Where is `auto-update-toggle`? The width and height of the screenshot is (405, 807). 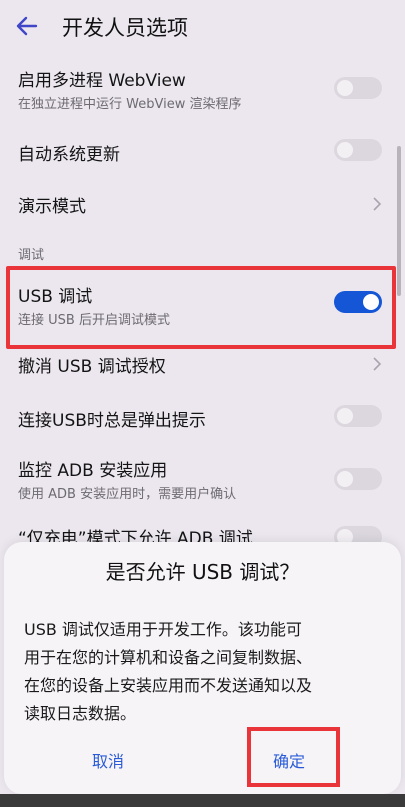 auto-update-toggle is located at coordinates (358, 150).